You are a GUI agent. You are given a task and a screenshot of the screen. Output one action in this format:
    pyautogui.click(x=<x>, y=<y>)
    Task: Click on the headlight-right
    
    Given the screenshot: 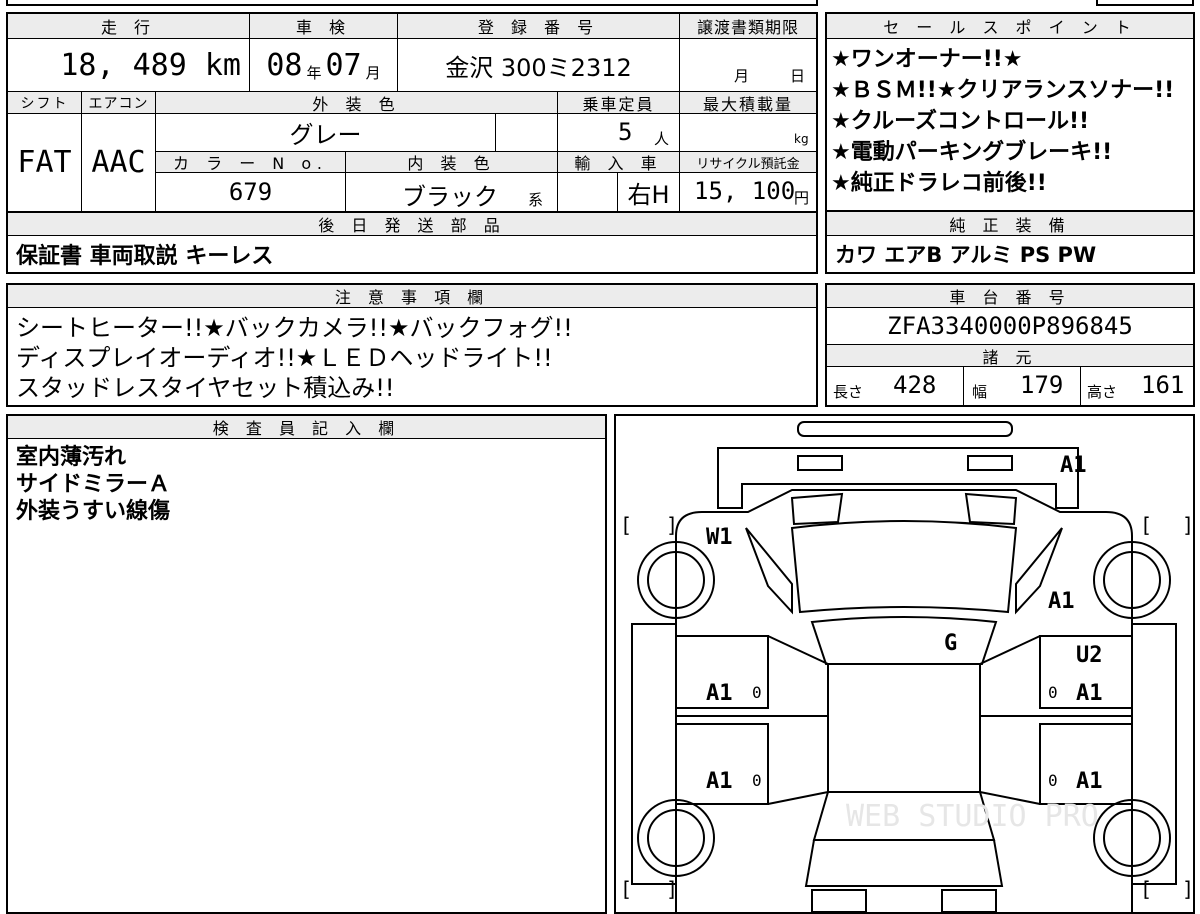 What is the action you would take?
    pyautogui.click(x=991, y=509)
    